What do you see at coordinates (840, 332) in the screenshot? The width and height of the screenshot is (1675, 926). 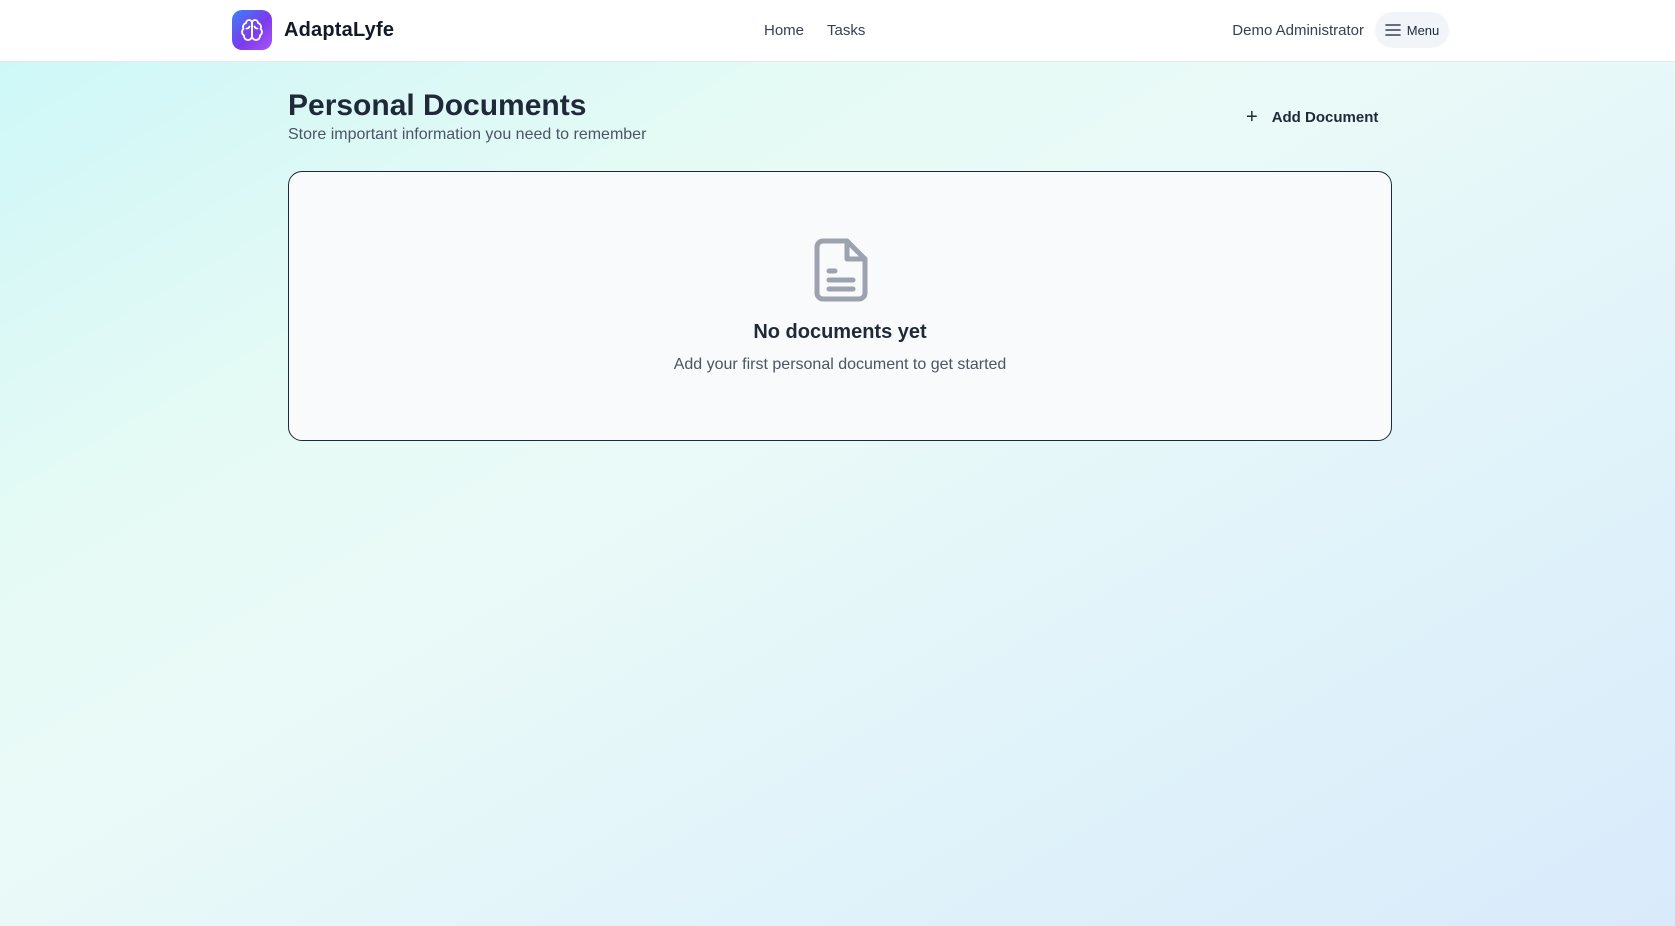 I see `empty-state-title: No documents yet` at bounding box center [840, 332].